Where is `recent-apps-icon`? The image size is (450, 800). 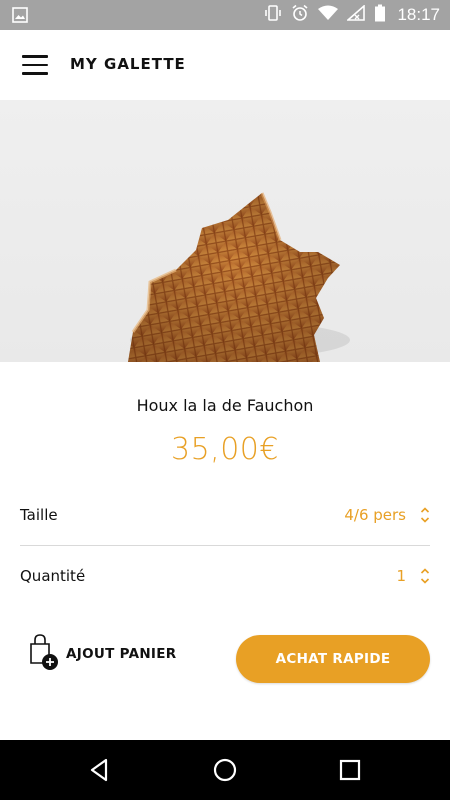
recent-apps-icon is located at coordinates (350, 770).